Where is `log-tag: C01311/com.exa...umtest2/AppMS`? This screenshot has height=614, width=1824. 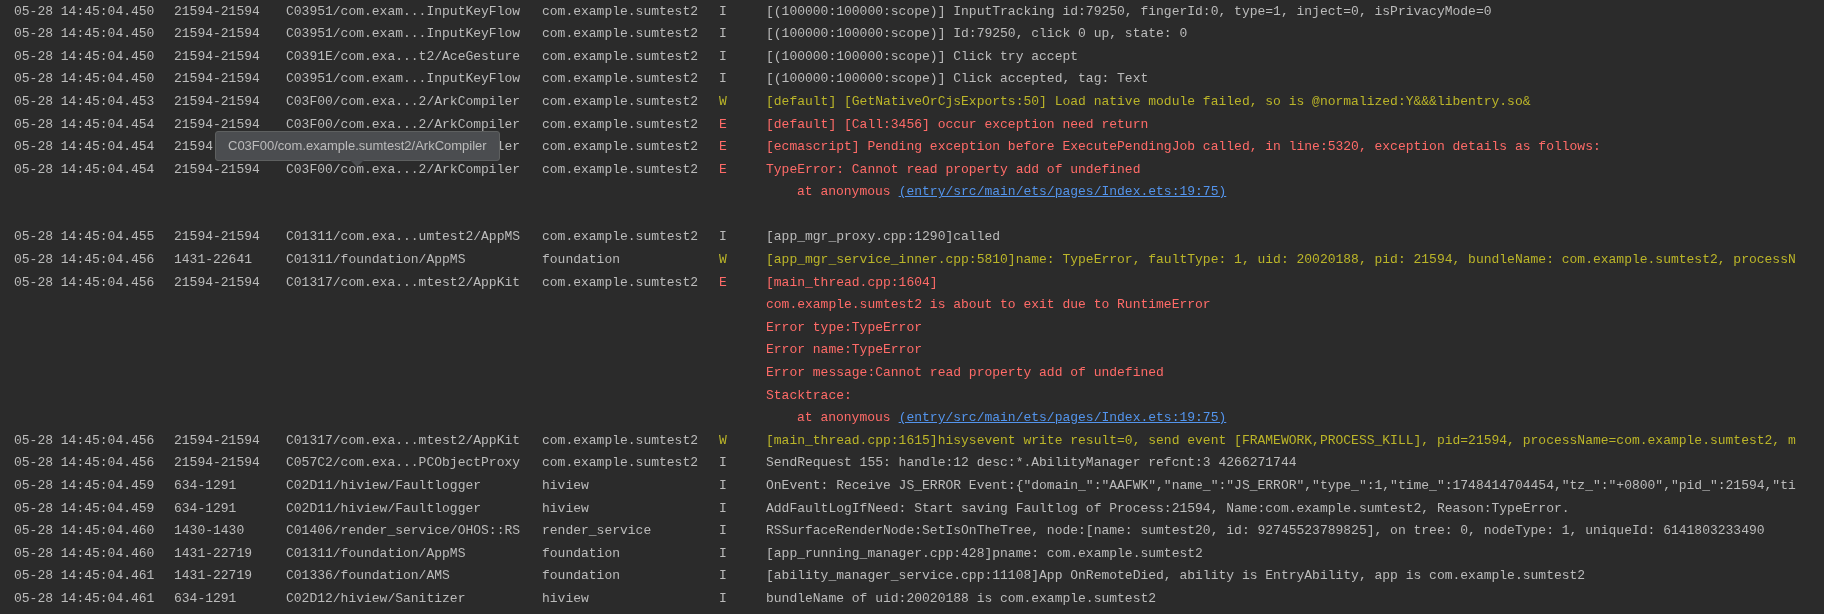 log-tag: C01311/com.exa...umtest2/AppMS is located at coordinates (403, 237).